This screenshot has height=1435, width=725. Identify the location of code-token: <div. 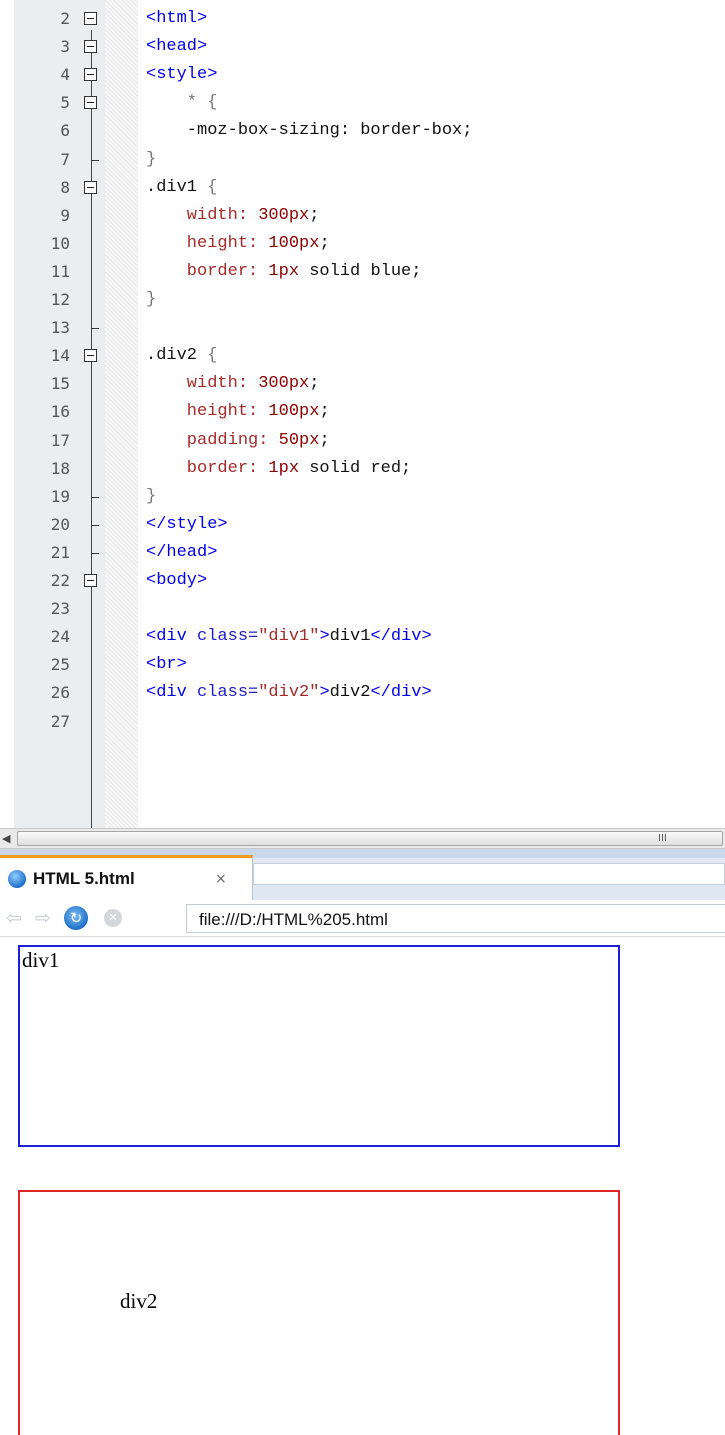
(172, 637).